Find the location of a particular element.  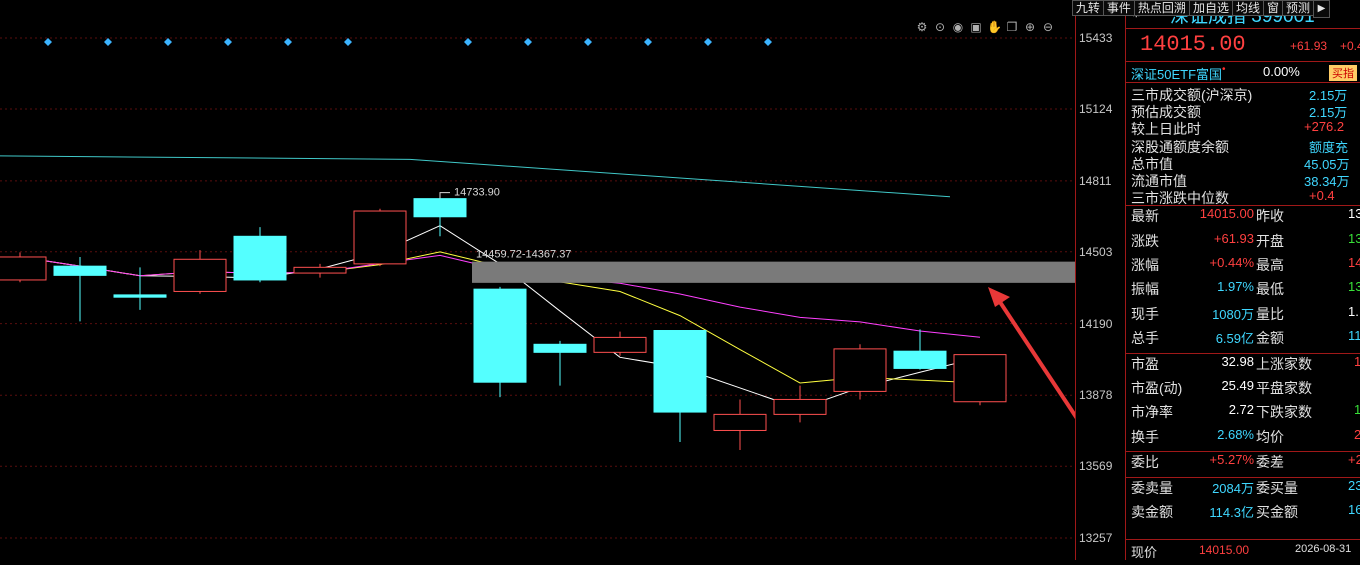

info-row: 较上日此时 +276.2 is located at coordinates (1243, 128).